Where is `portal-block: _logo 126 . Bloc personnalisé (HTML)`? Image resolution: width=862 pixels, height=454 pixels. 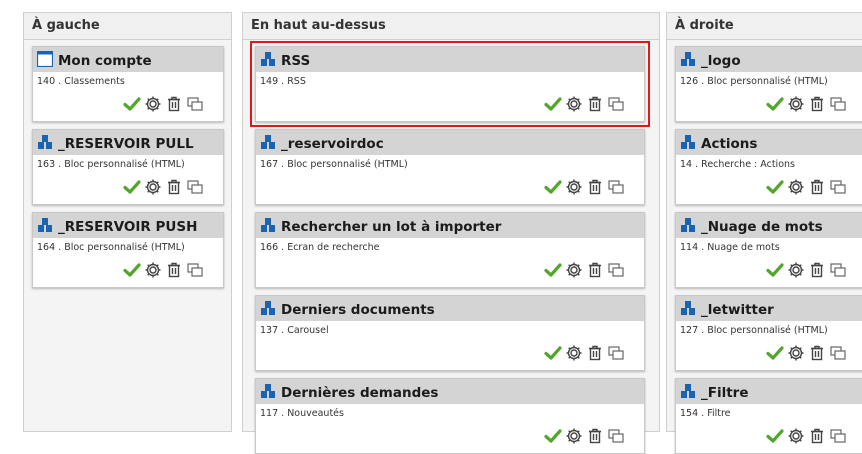
portal-block: _logo 126 . Bloc personnalisé (HTML) is located at coordinates (768, 84).